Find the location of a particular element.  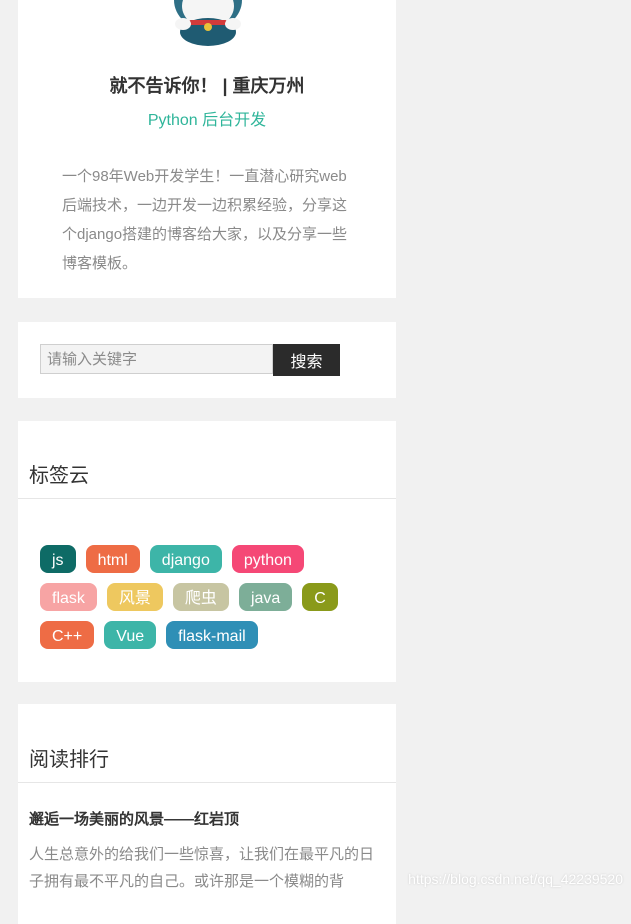

reading-rank-title: 阅读排行 is located at coordinates (69, 760).